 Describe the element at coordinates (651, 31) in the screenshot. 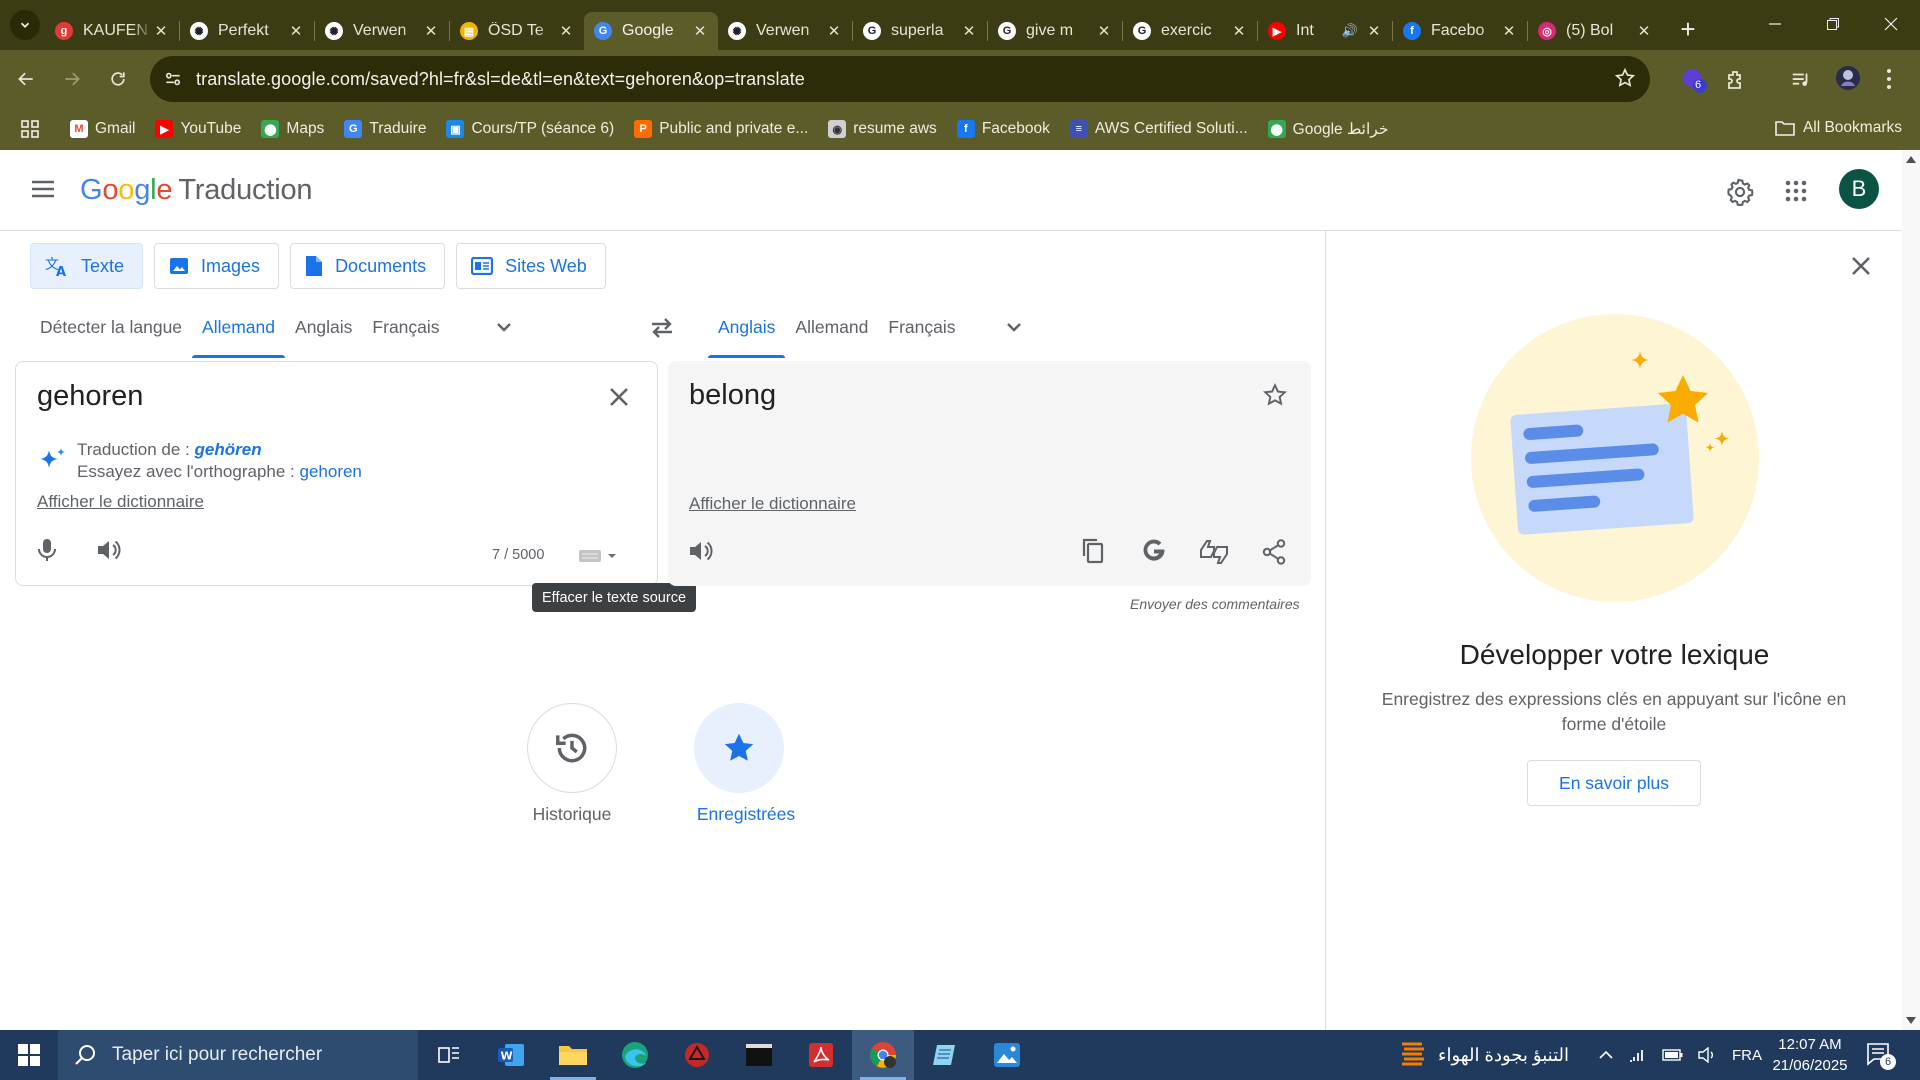

I see `browser-tab: G Google ✕` at that location.